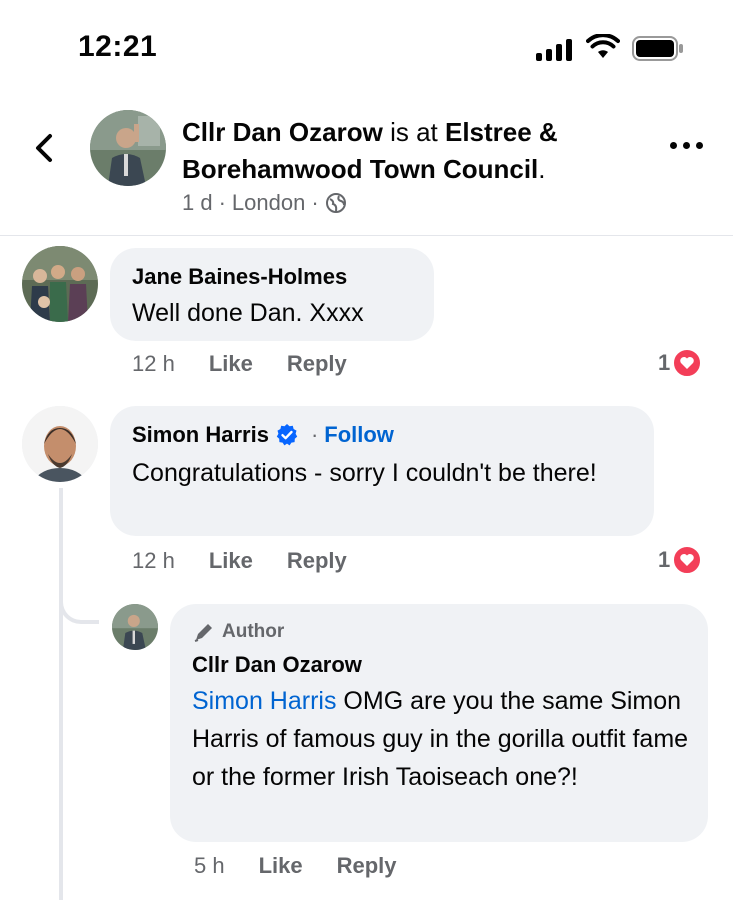 The height and width of the screenshot is (900, 733). What do you see at coordinates (687, 147) in the screenshot?
I see `more-options-button` at bounding box center [687, 147].